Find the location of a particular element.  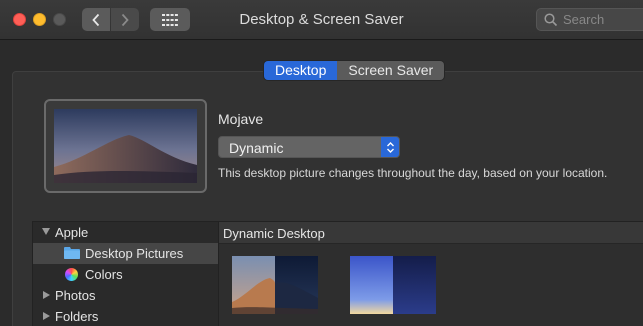

tab-desktop: Desktop is located at coordinates (301, 70).